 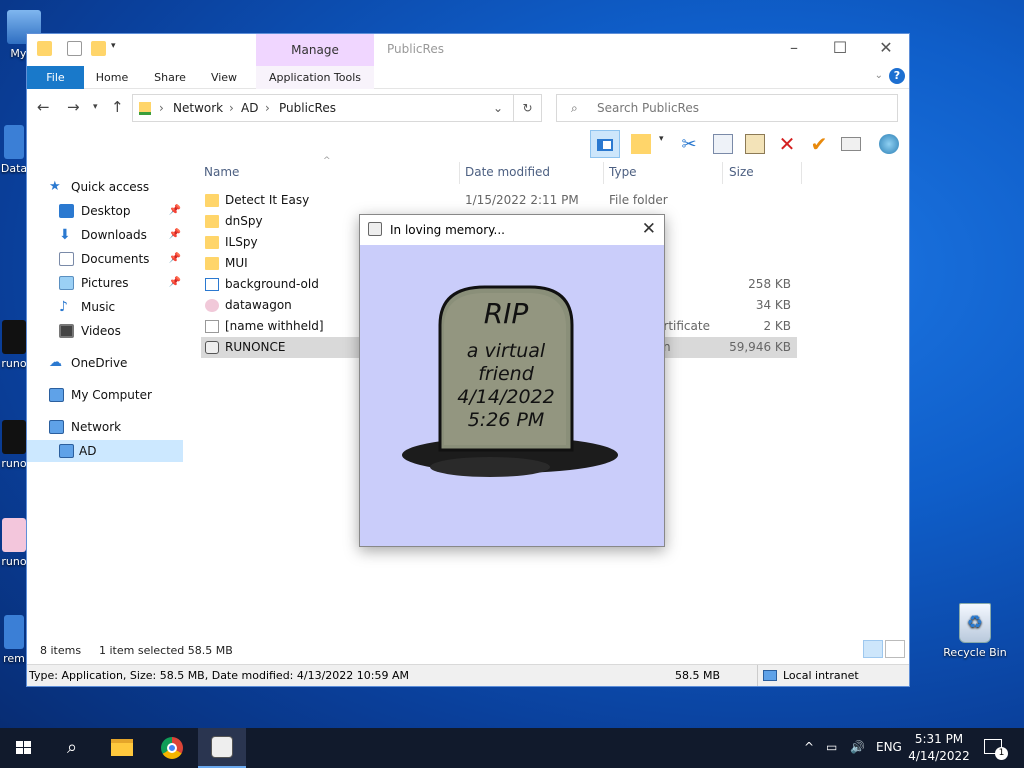 What do you see at coordinates (116, 363) in the screenshot?
I see `nav-onedrive: ☁ OneDrive` at bounding box center [116, 363].